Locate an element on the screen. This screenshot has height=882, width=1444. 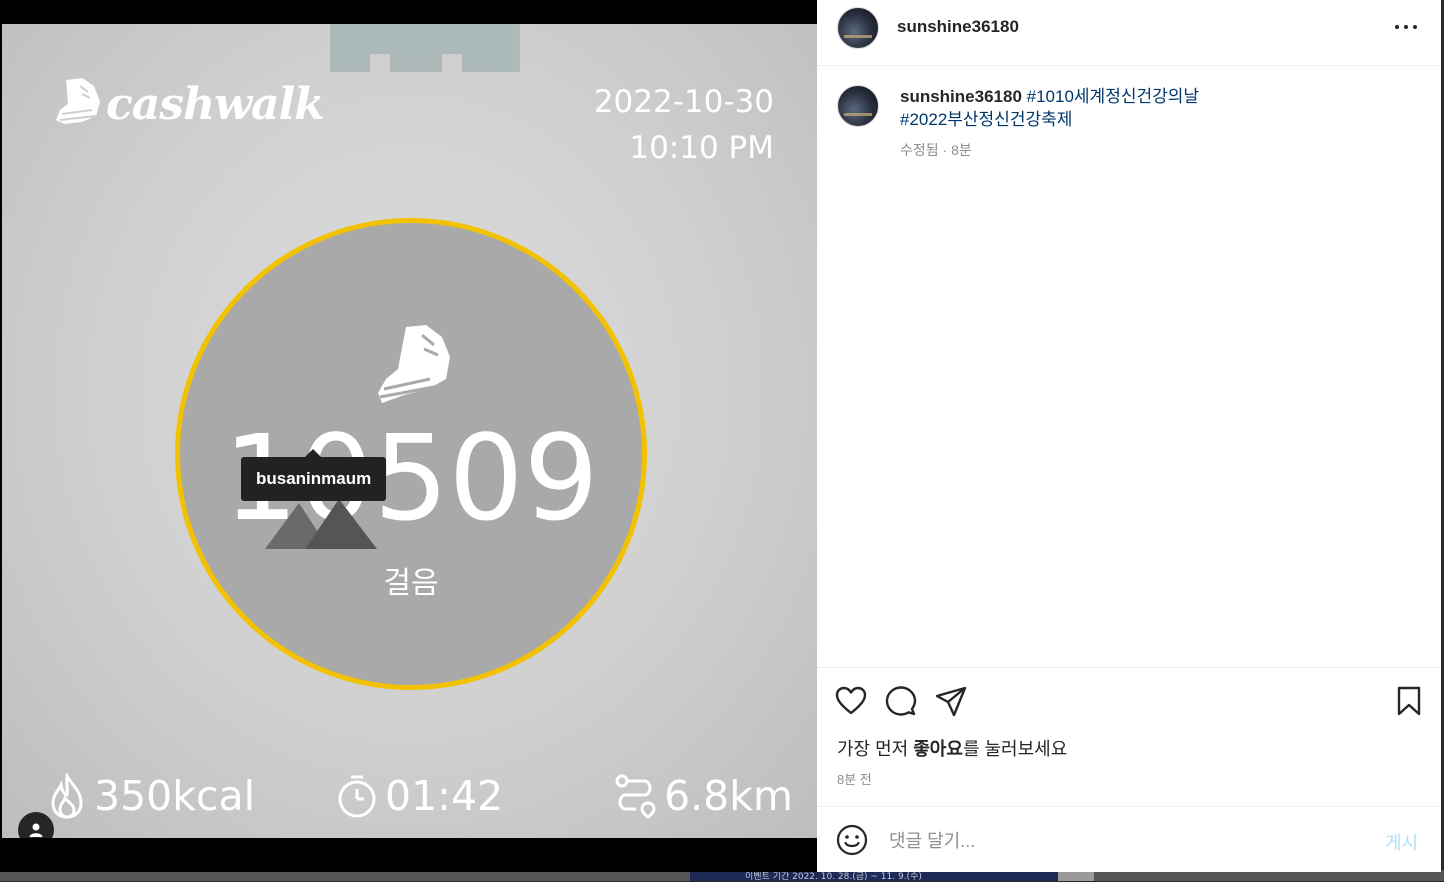
post-header: sunshine36180 is located at coordinates (1129, 33).